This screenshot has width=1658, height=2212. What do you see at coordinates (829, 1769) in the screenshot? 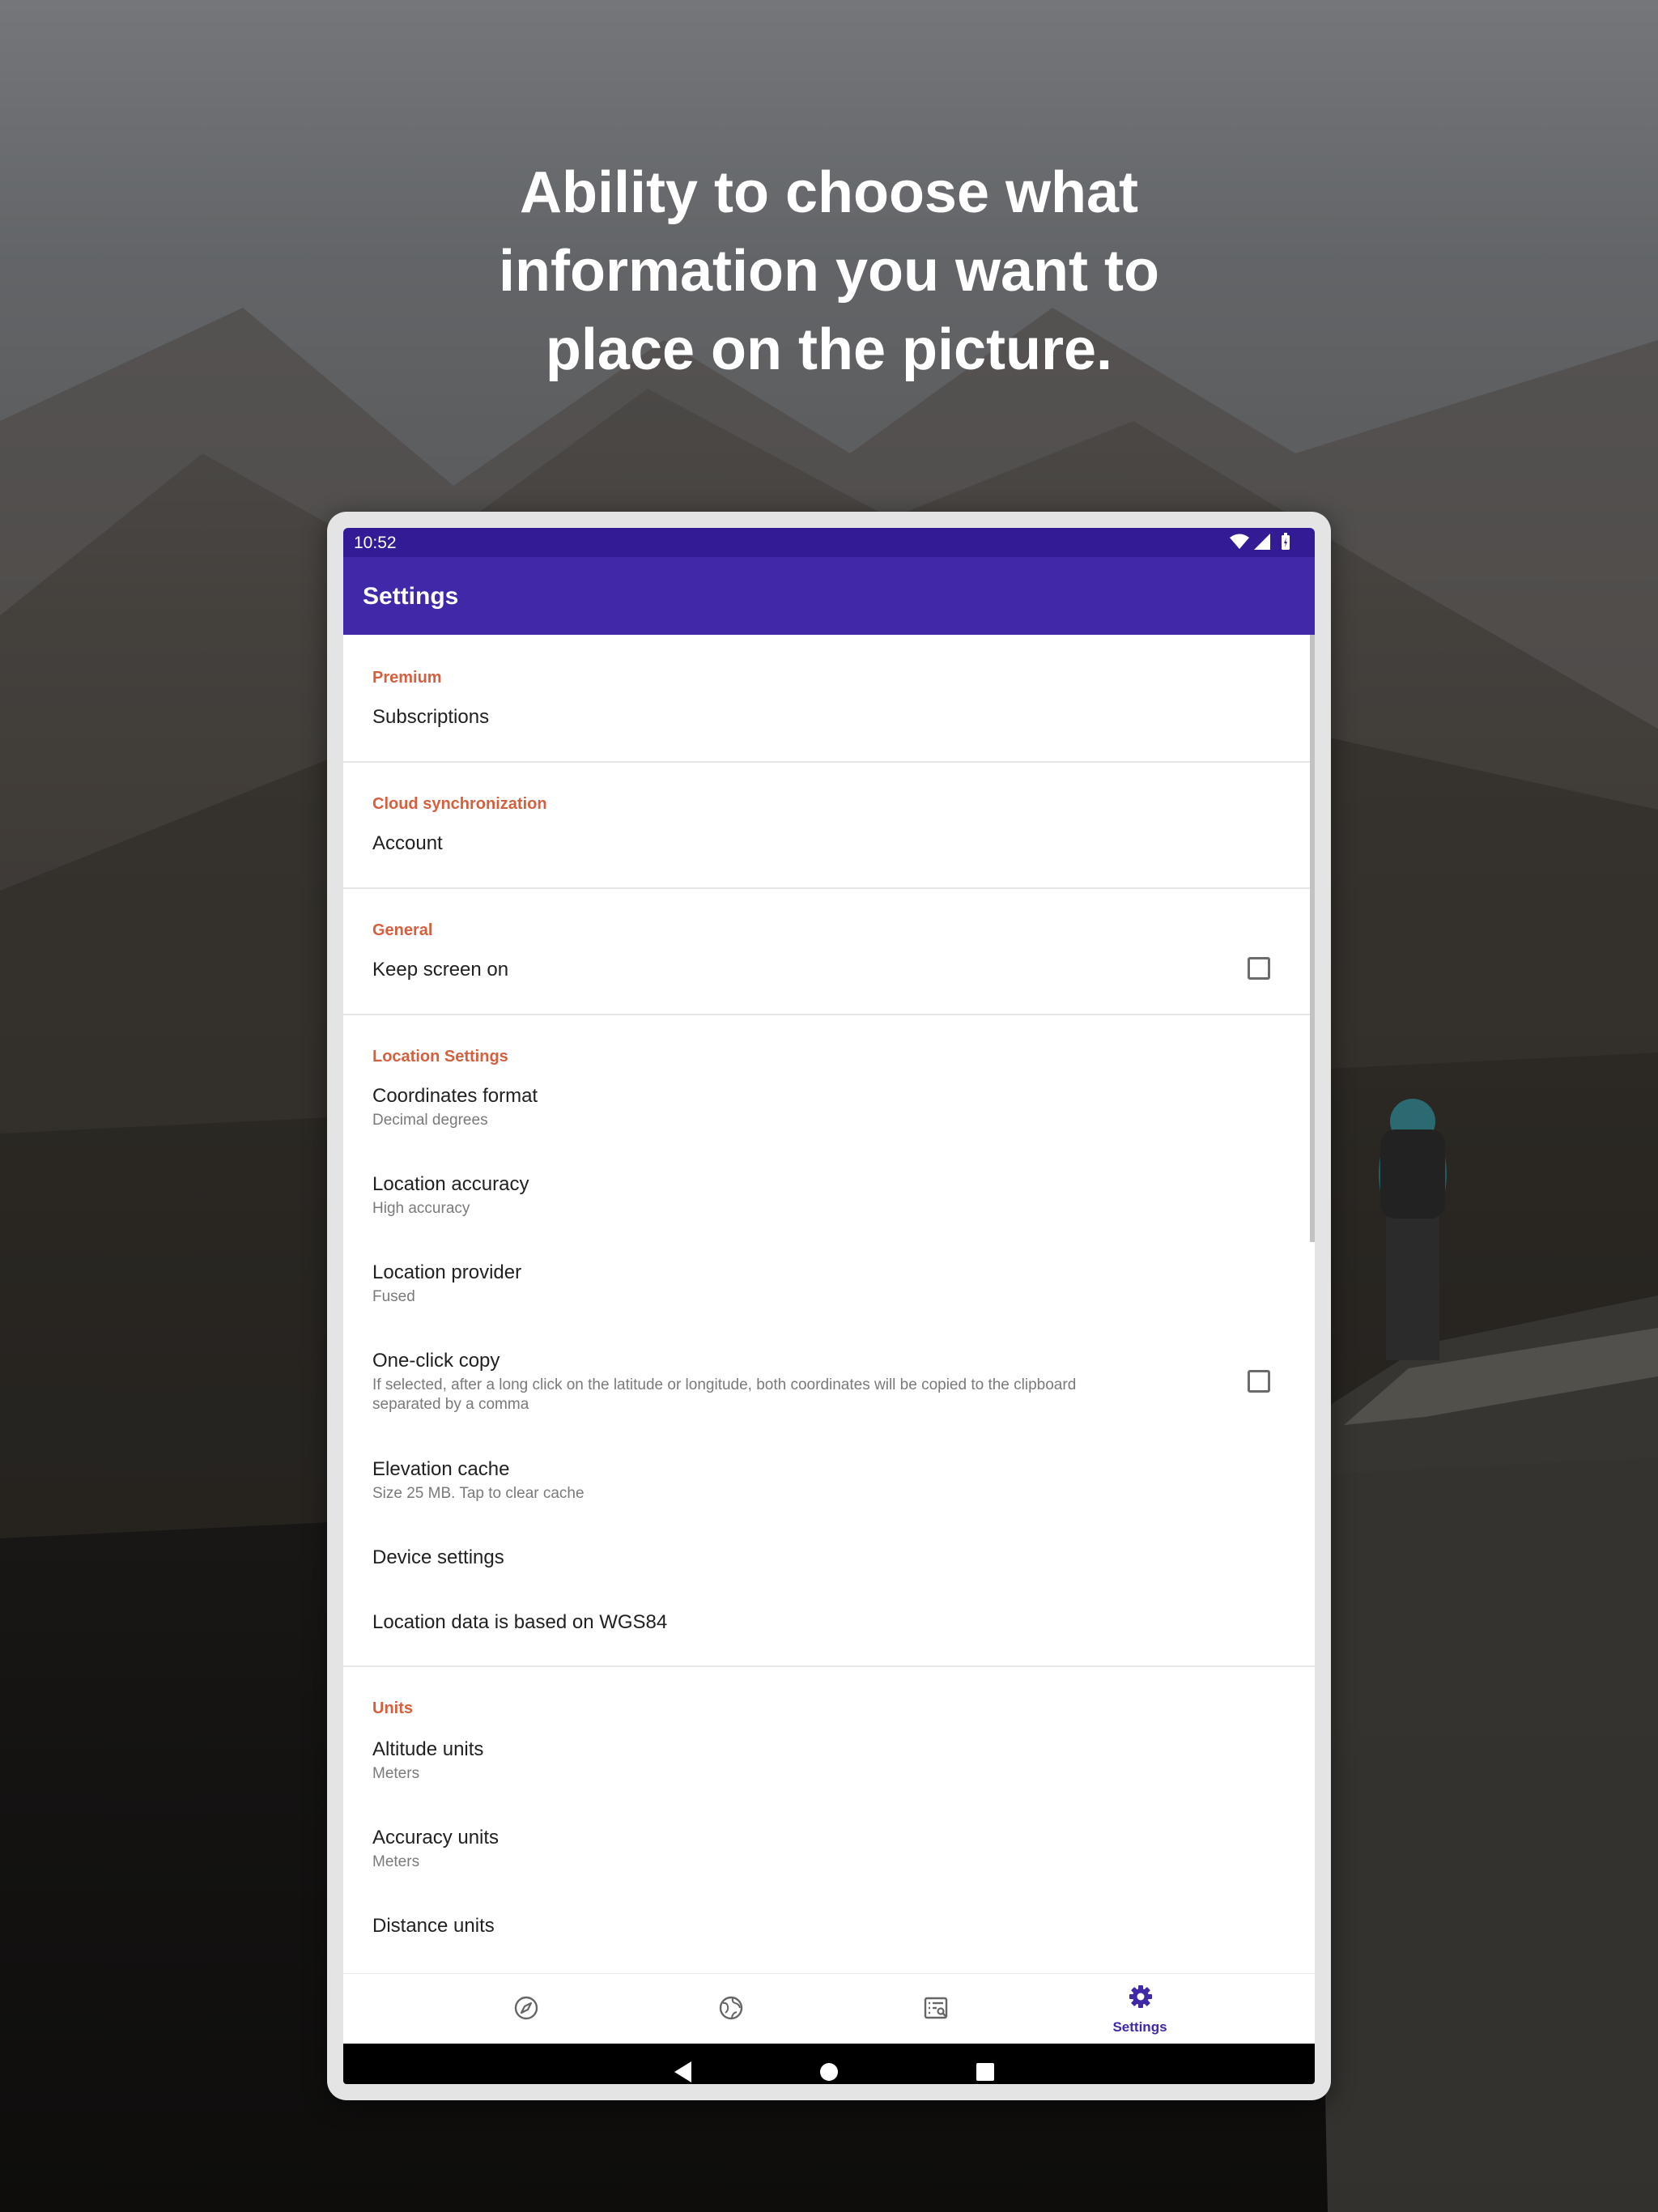
I see `setting-altitude-units: Altitude units Meters` at bounding box center [829, 1769].